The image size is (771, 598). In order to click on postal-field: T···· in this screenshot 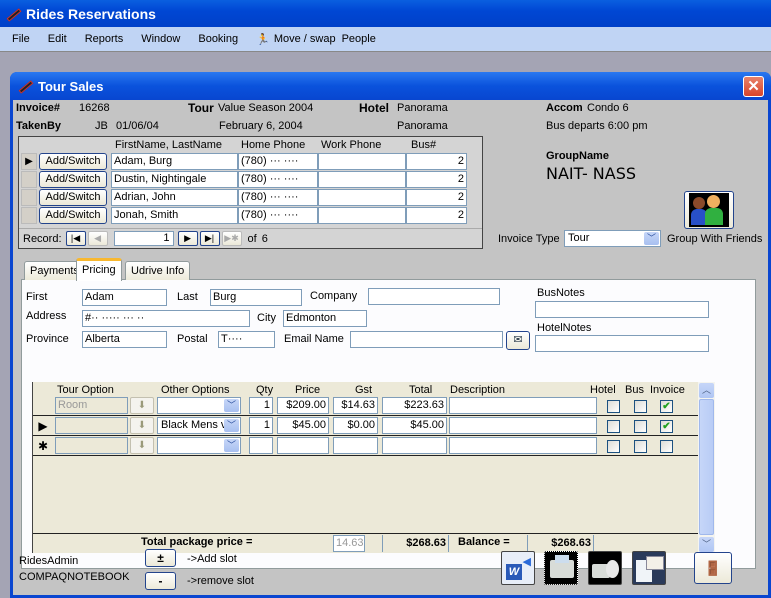, I will do `click(246, 339)`.